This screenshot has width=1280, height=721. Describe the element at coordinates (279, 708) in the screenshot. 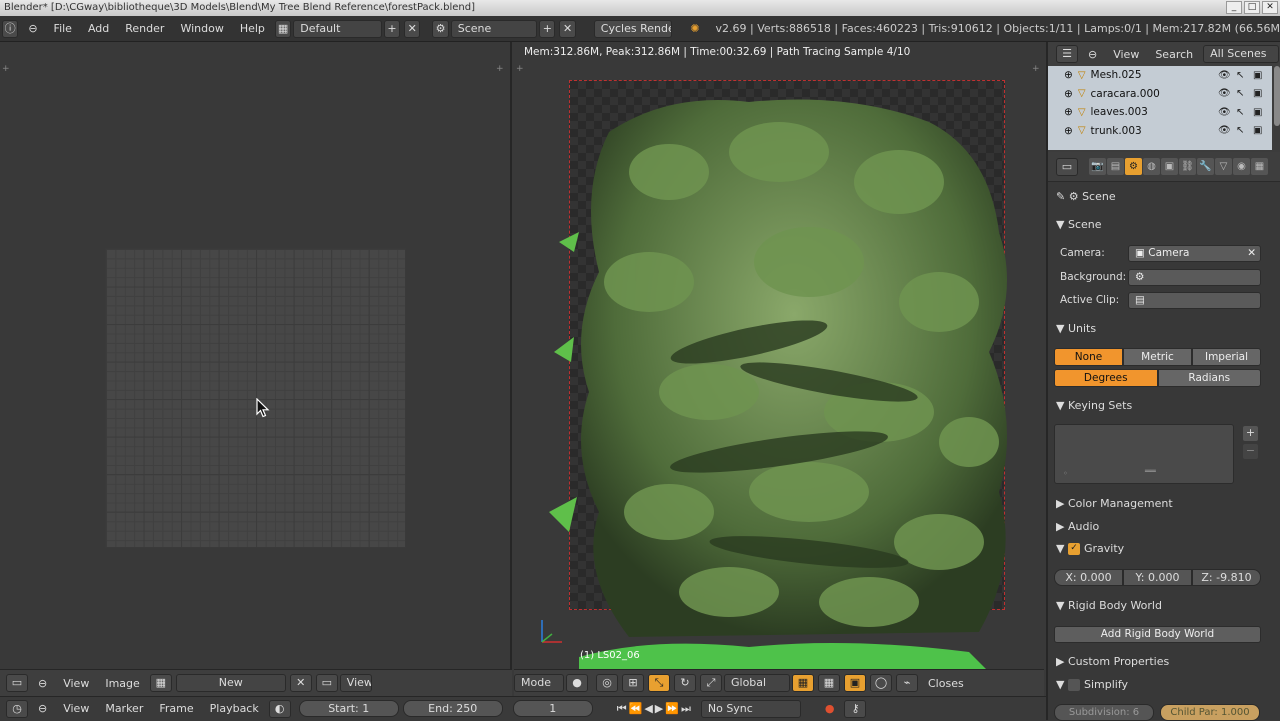

I see `preview-range-icon: ◐` at that location.